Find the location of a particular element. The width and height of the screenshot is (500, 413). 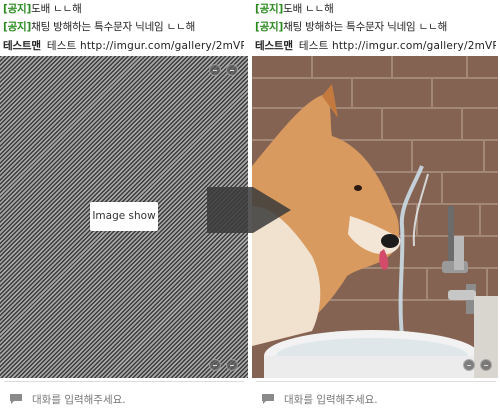

next-arrow-icon is located at coordinates (249, 210).